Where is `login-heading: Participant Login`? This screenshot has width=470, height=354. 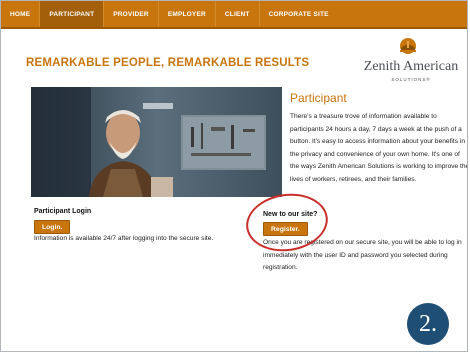
login-heading: Participant Login is located at coordinates (63, 211).